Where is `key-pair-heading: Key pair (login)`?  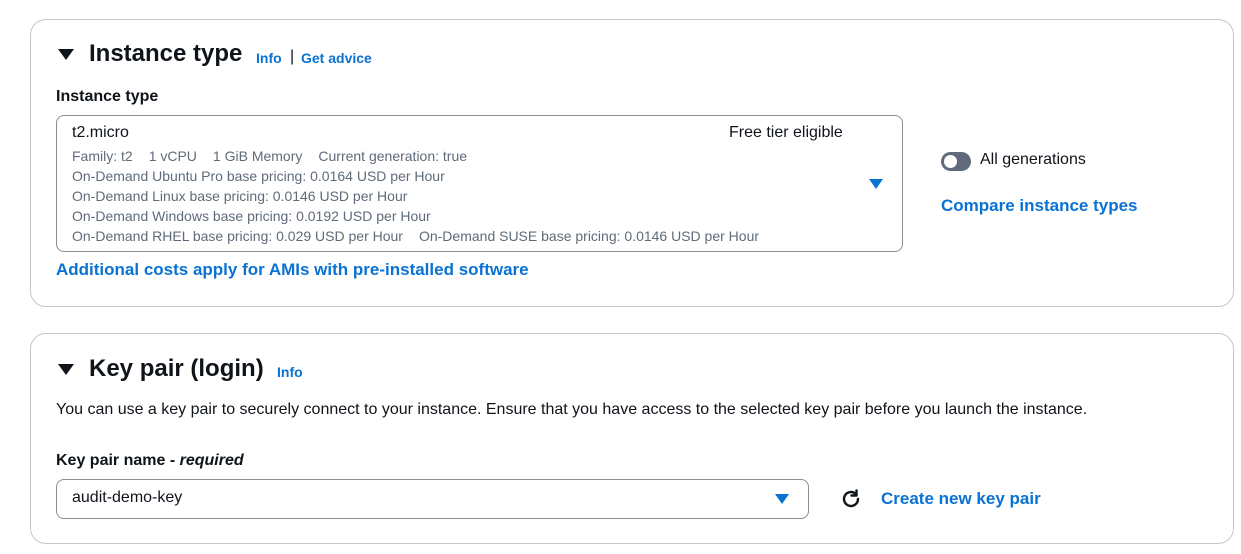
key-pair-heading: Key pair (login) is located at coordinates (176, 368).